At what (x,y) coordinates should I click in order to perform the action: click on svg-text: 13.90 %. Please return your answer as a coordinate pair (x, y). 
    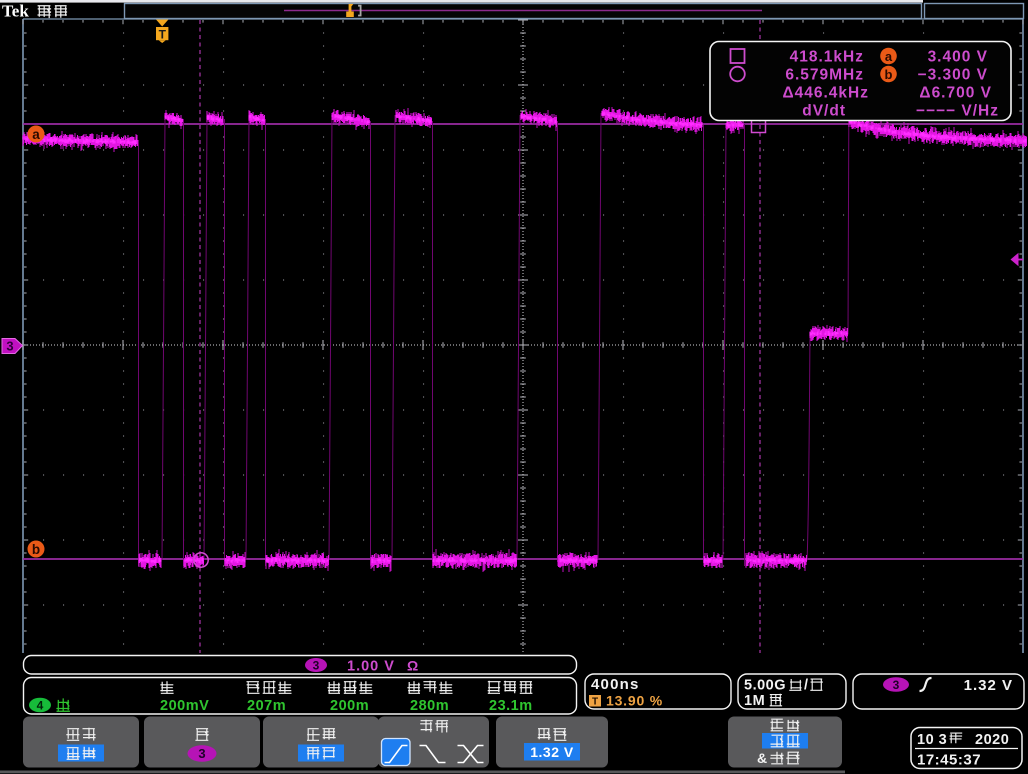
    Looking at the image, I should click on (634, 701).